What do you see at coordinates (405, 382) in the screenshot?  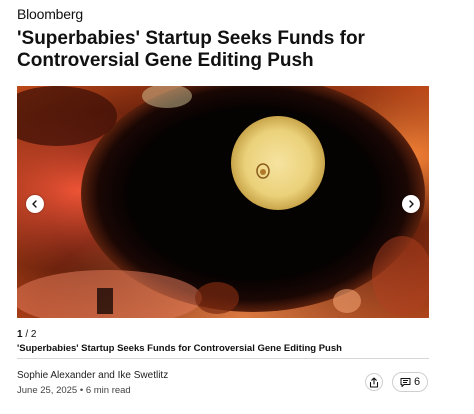 I see `comment-icon` at bounding box center [405, 382].